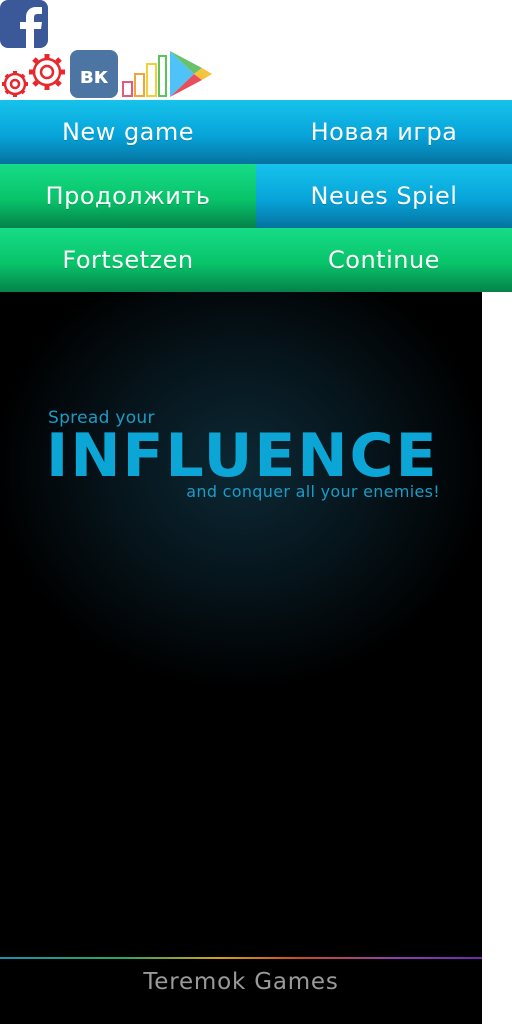 The image size is (512, 1024). I want to click on vk-icon: вк, so click(94, 74).